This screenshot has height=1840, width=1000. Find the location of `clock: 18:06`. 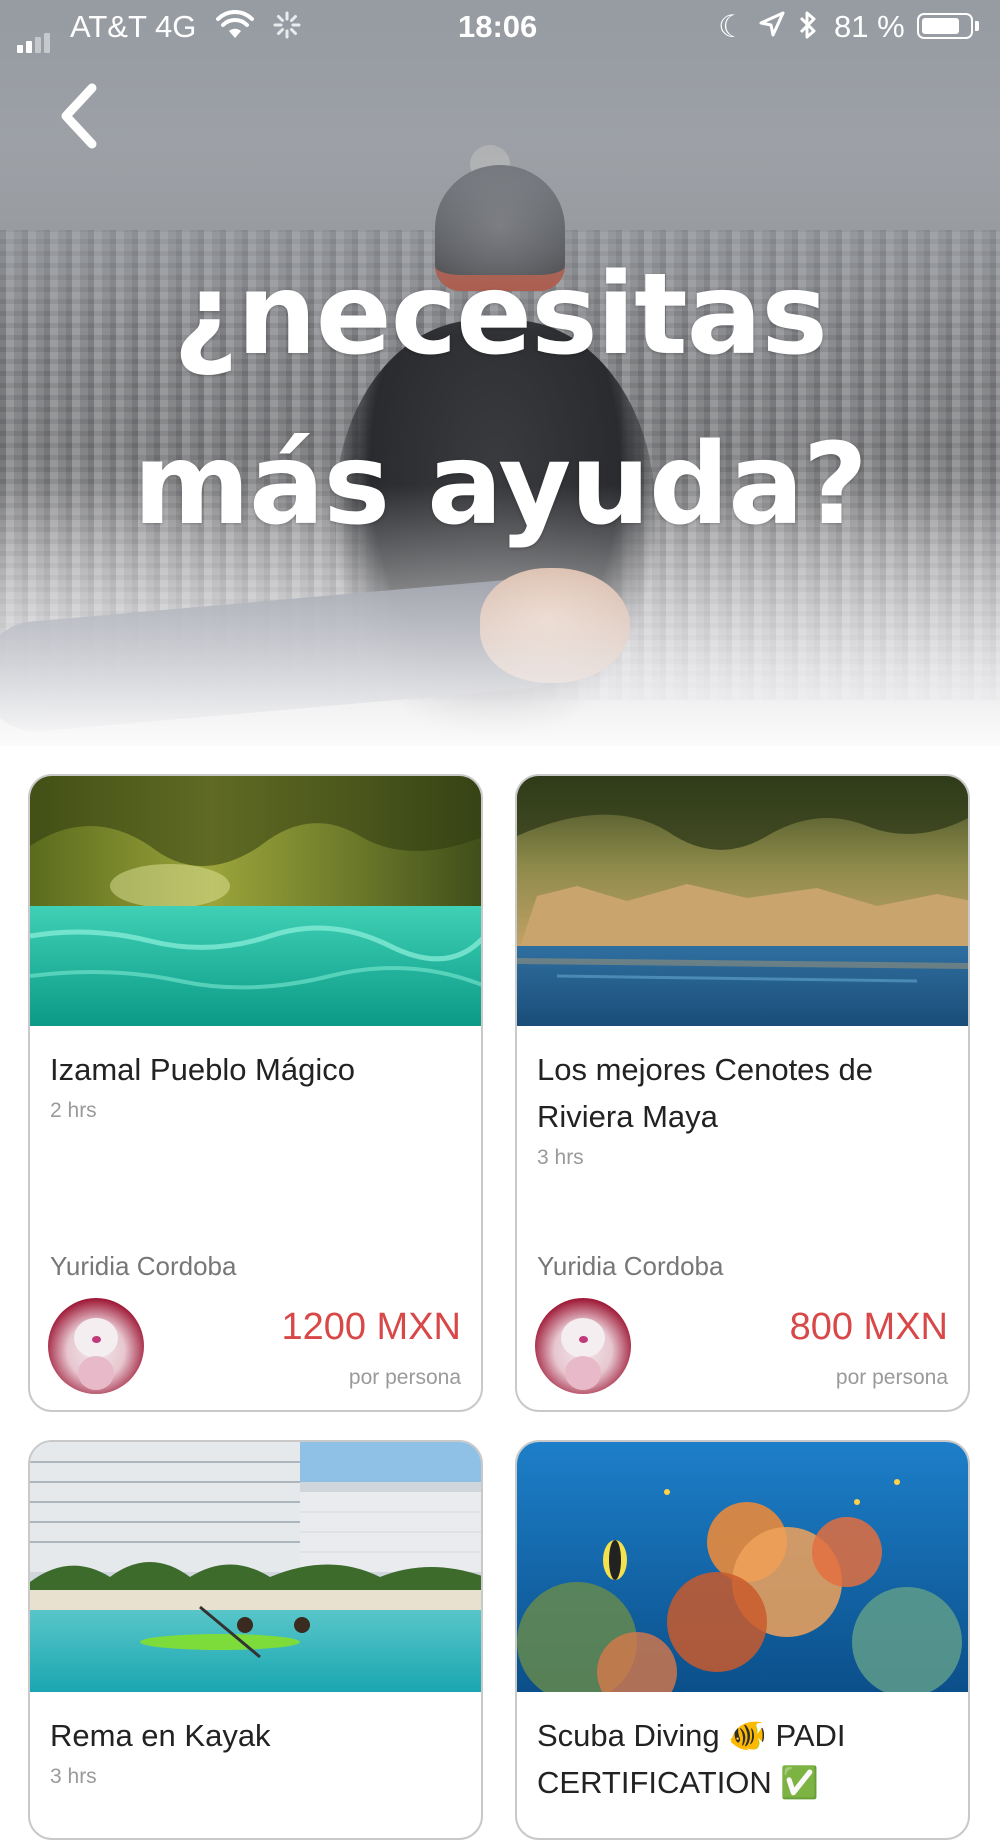

clock: 18:06 is located at coordinates (498, 26).